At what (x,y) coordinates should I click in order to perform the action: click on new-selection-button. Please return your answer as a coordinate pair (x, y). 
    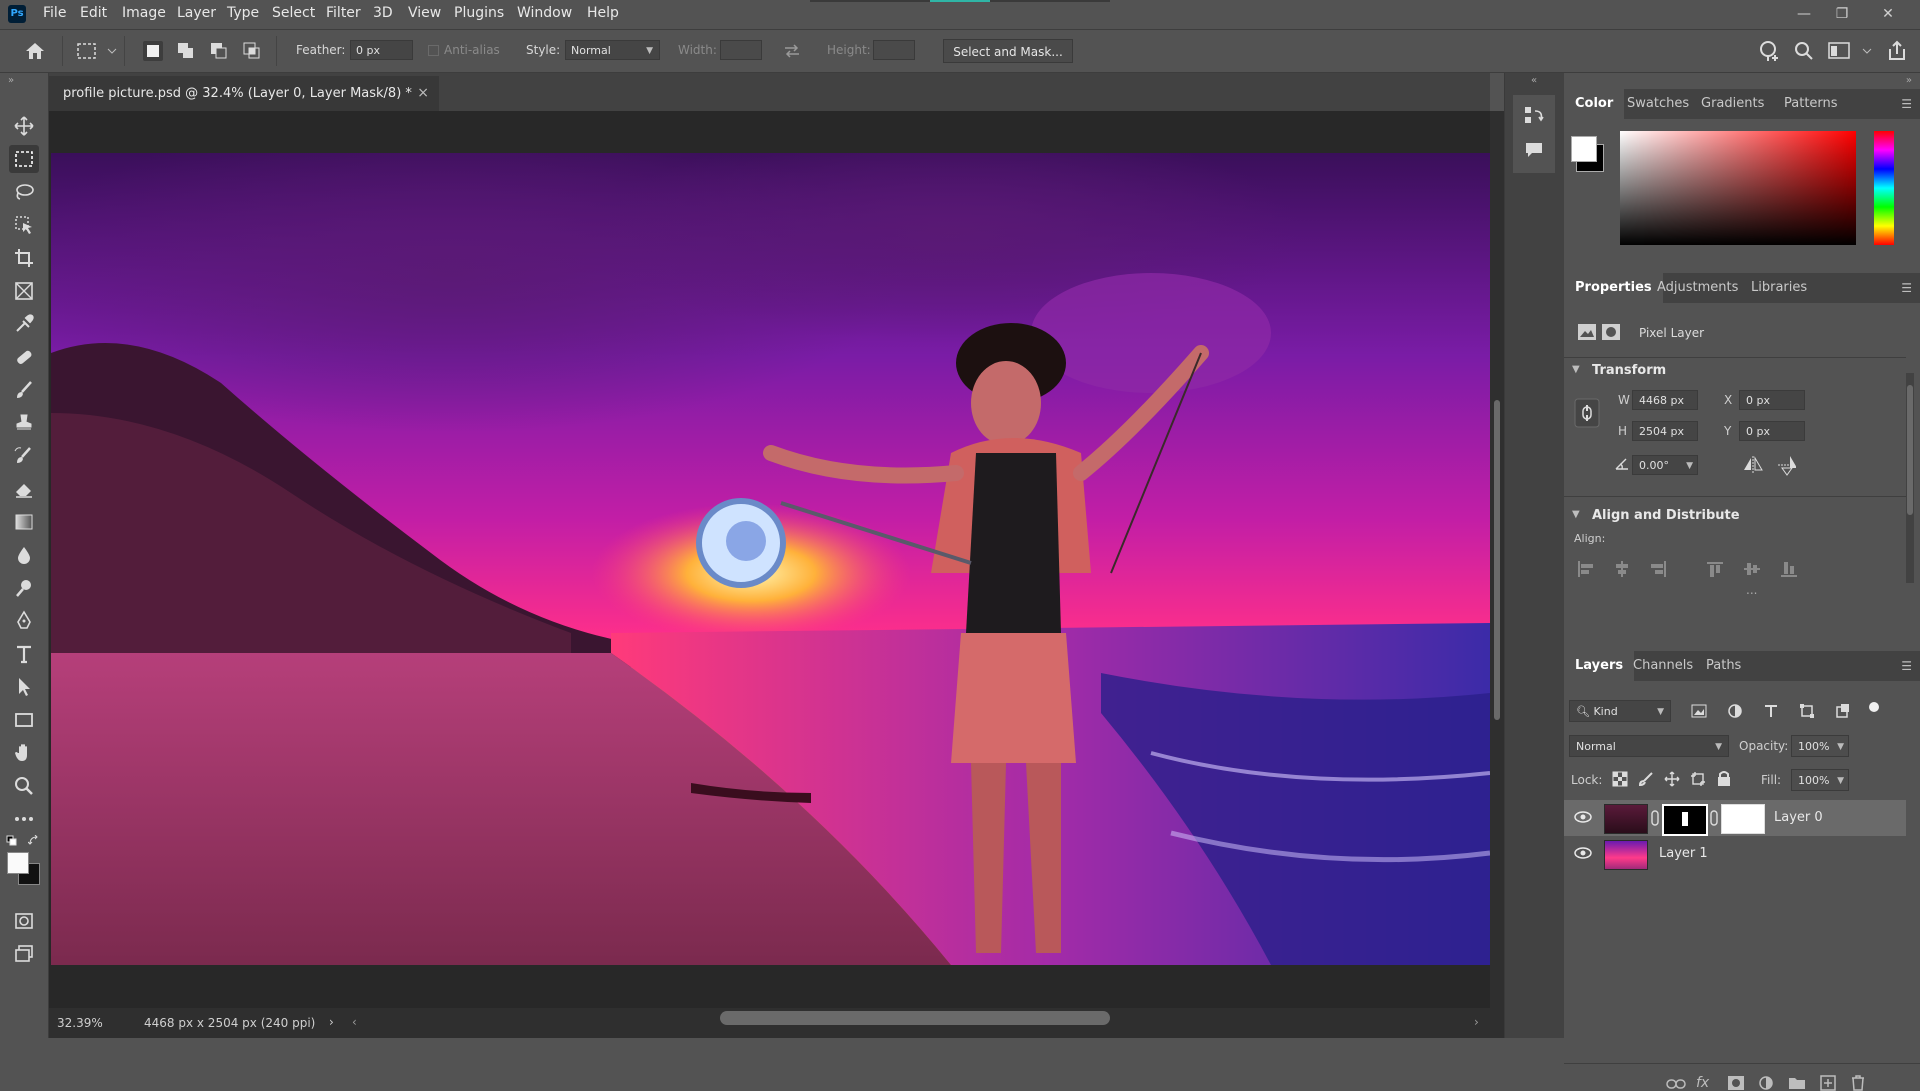
    Looking at the image, I should click on (153, 51).